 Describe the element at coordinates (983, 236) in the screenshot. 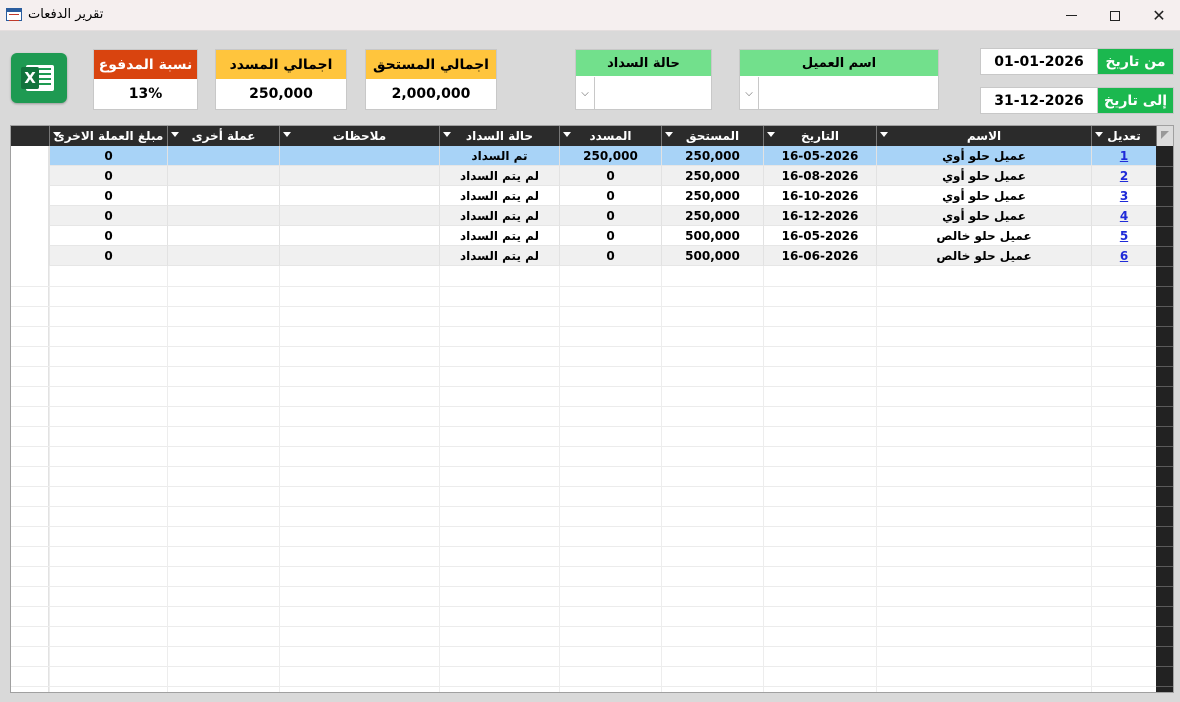

I see `cell-name: عميل حلو خالص` at that location.